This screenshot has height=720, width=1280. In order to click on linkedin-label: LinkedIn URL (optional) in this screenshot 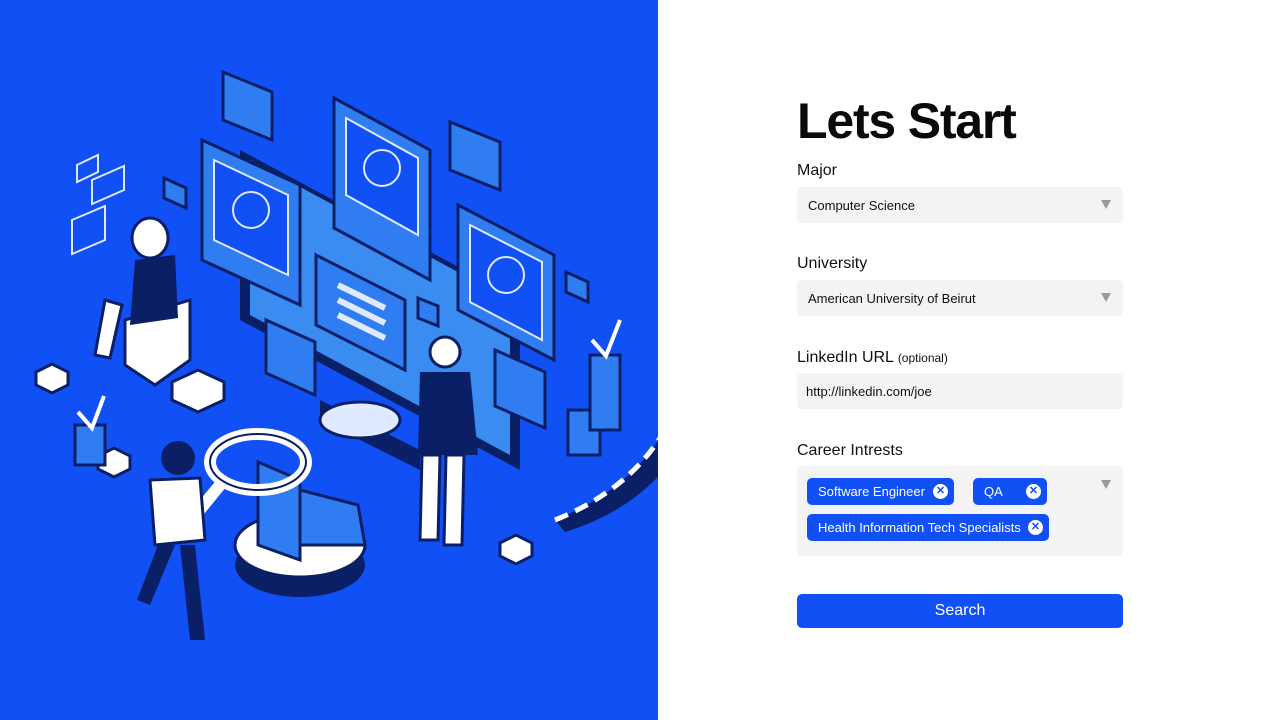, I will do `click(872, 358)`.